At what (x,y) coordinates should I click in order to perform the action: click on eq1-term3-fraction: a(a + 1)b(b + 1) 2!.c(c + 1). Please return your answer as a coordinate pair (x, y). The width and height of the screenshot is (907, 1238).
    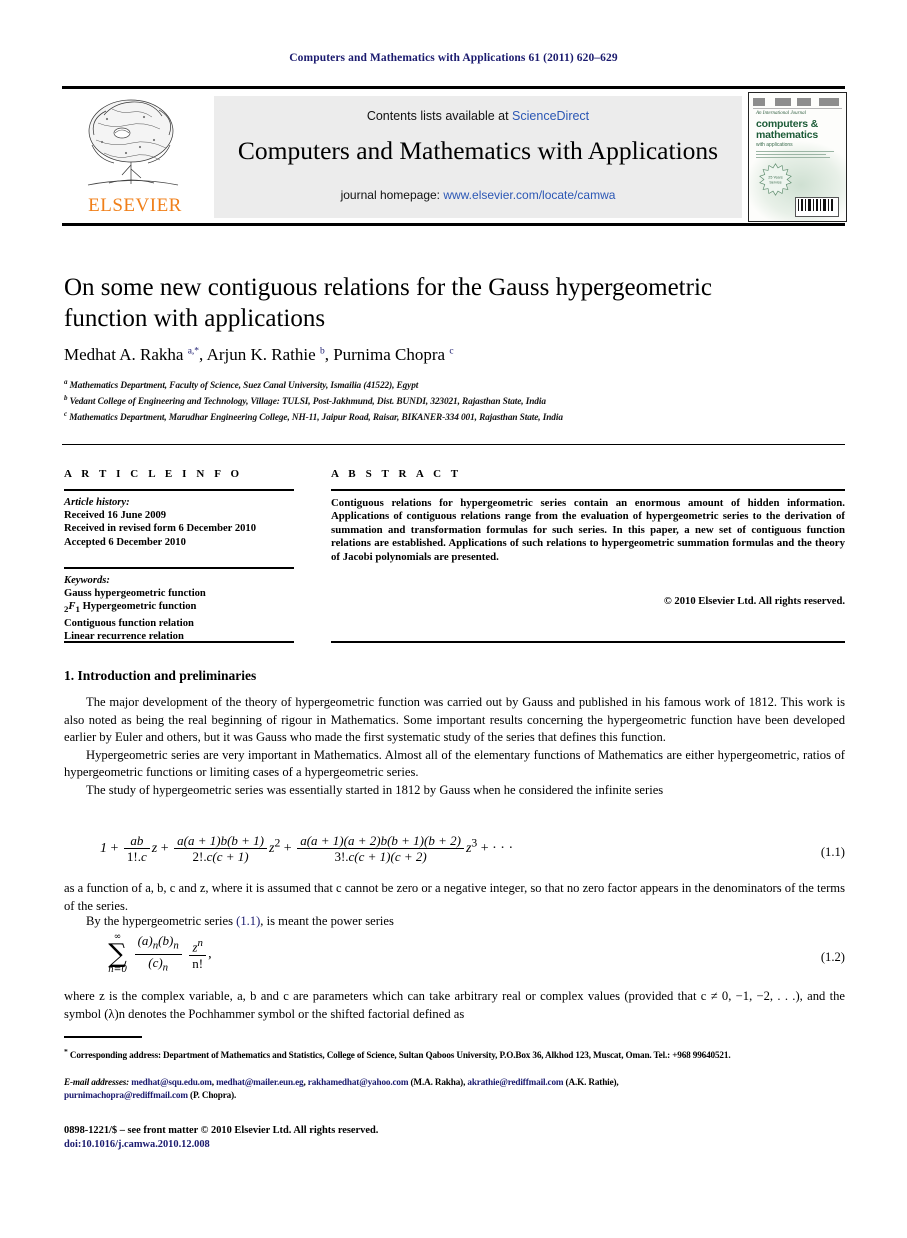
    Looking at the image, I should click on (221, 849).